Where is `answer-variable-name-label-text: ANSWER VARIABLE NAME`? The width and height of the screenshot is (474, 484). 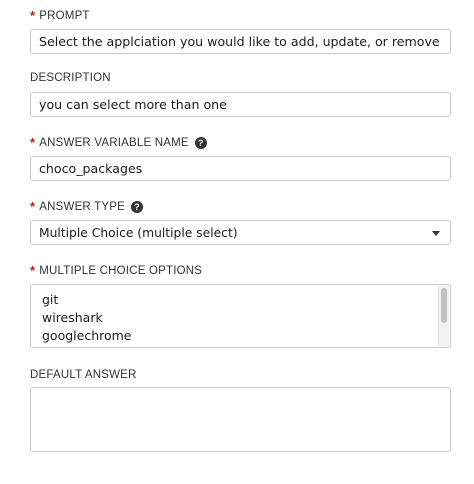
answer-variable-name-label-text: ANSWER VARIABLE NAME is located at coordinates (114, 142).